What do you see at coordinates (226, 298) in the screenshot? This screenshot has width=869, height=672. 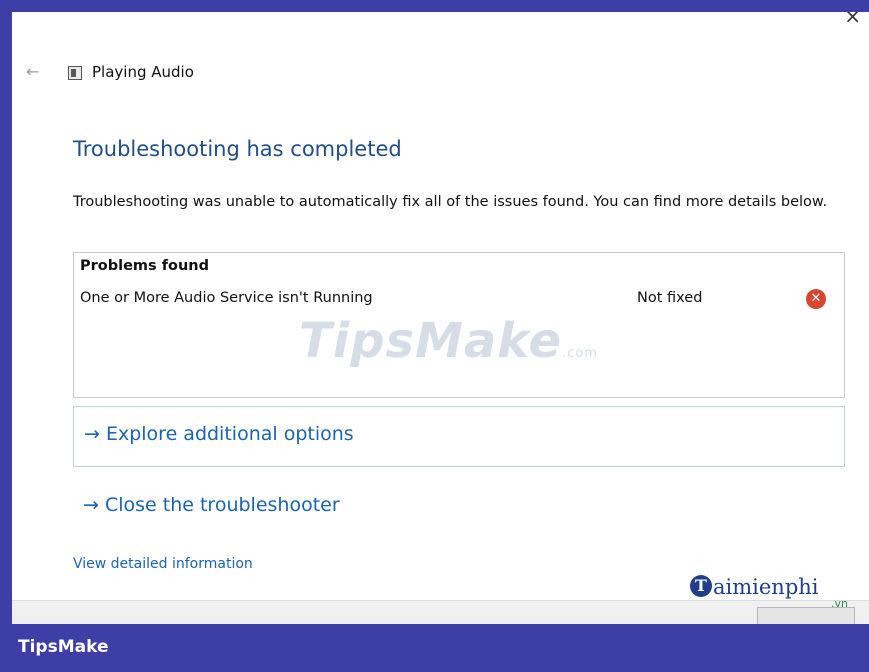 I see `problem-name: One or More Audio Service isn't Running` at bounding box center [226, 298].